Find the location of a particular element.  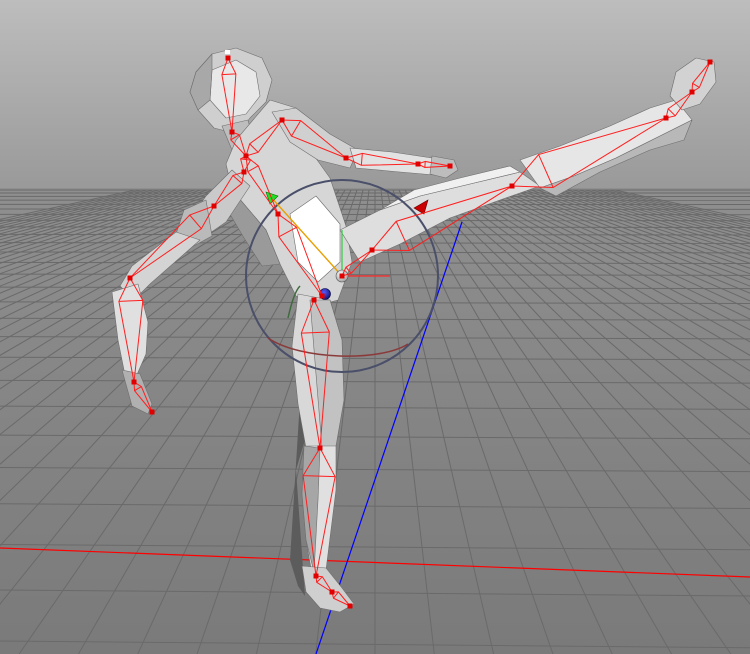

joint-rToe is located at coordinates (692, 92).